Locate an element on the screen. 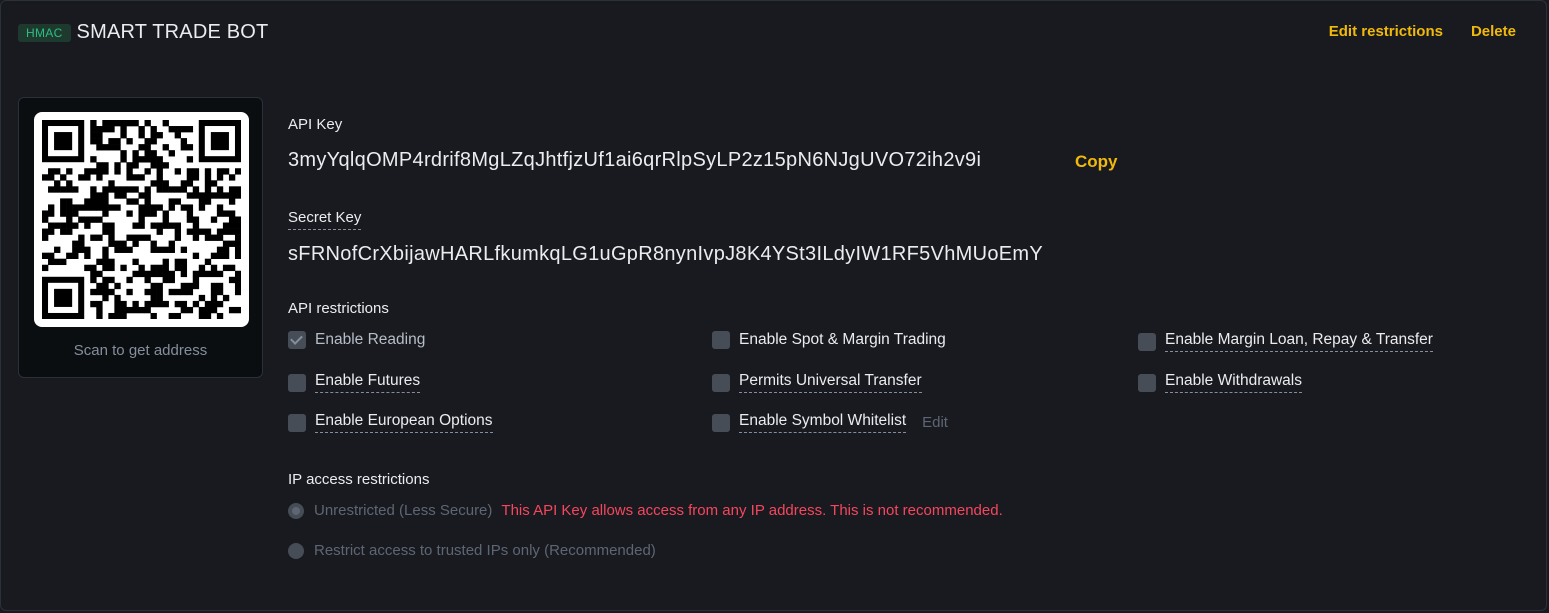 The width and height of the screenshot is (1549, 613). permission-margin-loan: Enable Margin Loan, Repay & Transfer is located at coordinates (1285, 341).